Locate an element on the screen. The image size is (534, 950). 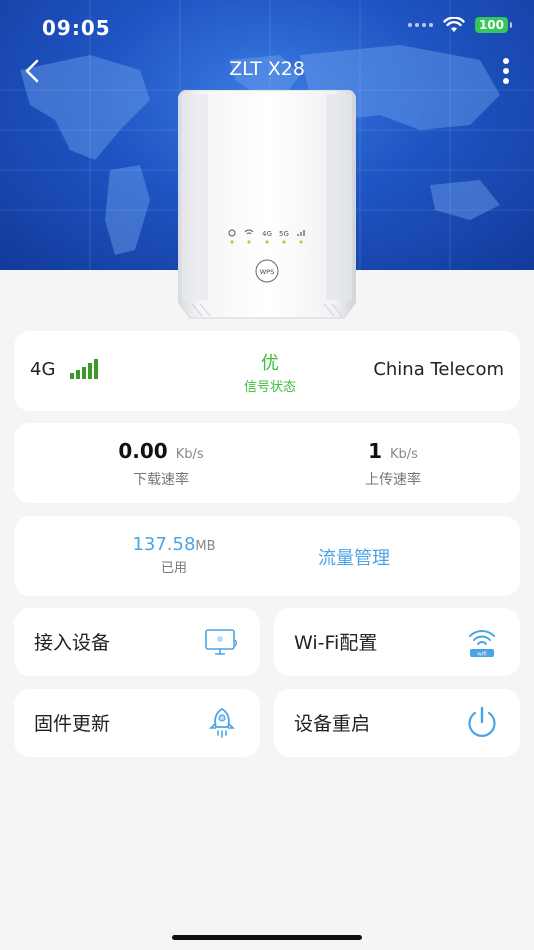
data-used-value: 137.58 is located at coordinates (164, 544).